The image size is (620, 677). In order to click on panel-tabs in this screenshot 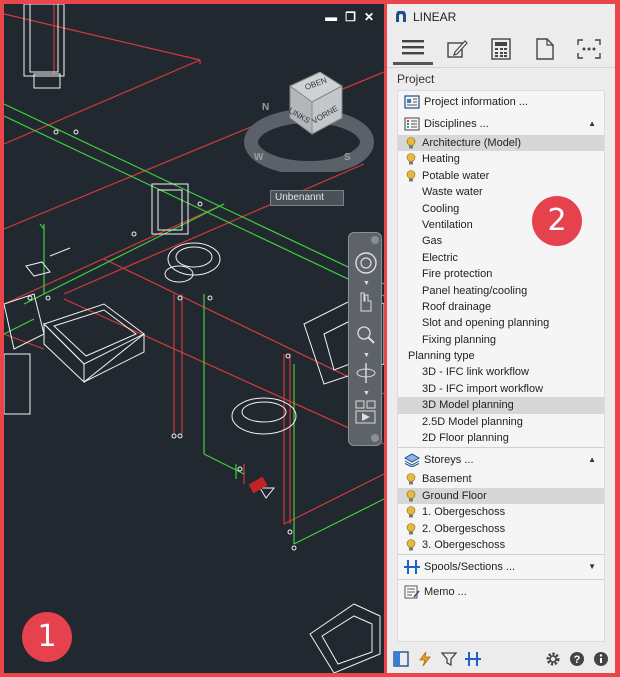, I will do `click(501, 49)`.